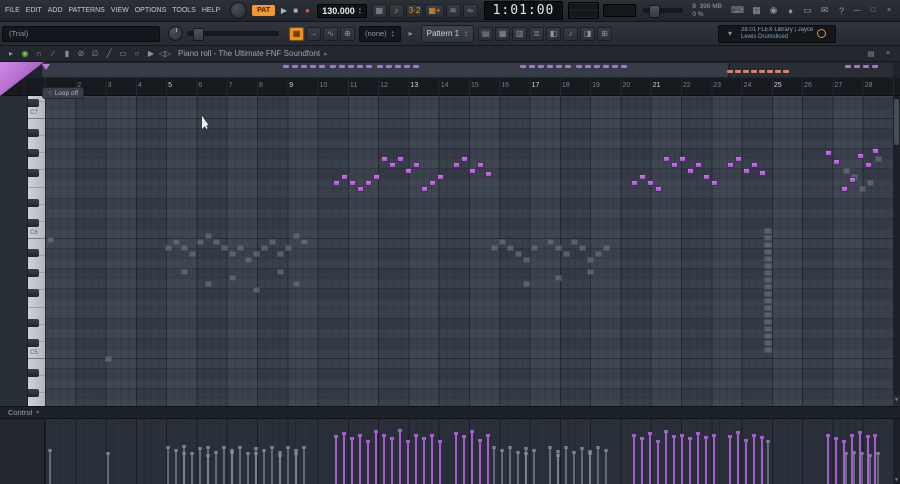  Describe the element at coordinates (554, 33) in the screenshot. I see `channel-settings-icon: ◧` at that location.